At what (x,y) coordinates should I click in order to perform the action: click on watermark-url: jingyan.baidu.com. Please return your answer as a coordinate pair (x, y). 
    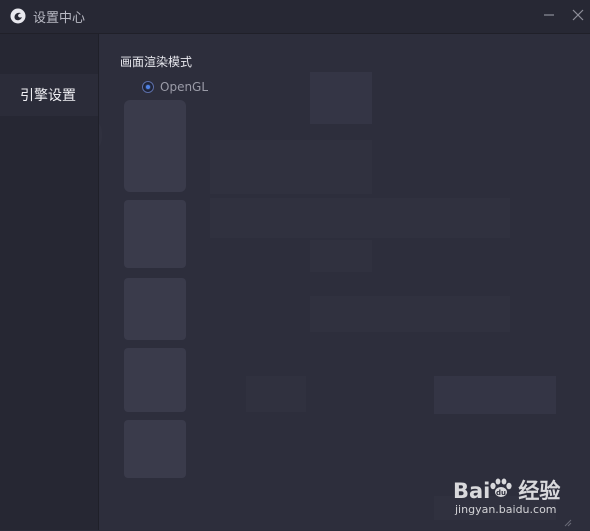
    Looking at the image, I should click on (506, 509).